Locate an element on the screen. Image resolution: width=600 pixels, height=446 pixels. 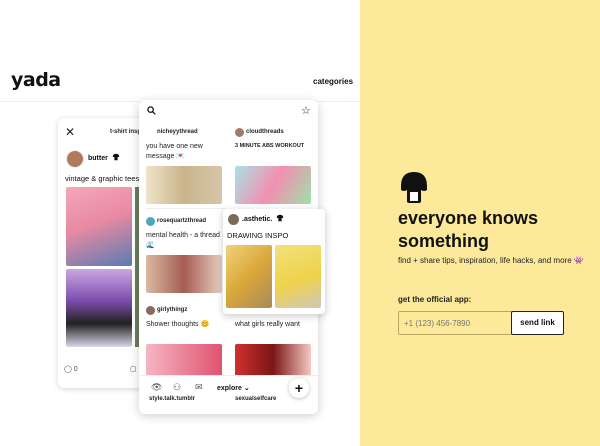
eye-icon: 👁 is located at coordinates (156, 387).